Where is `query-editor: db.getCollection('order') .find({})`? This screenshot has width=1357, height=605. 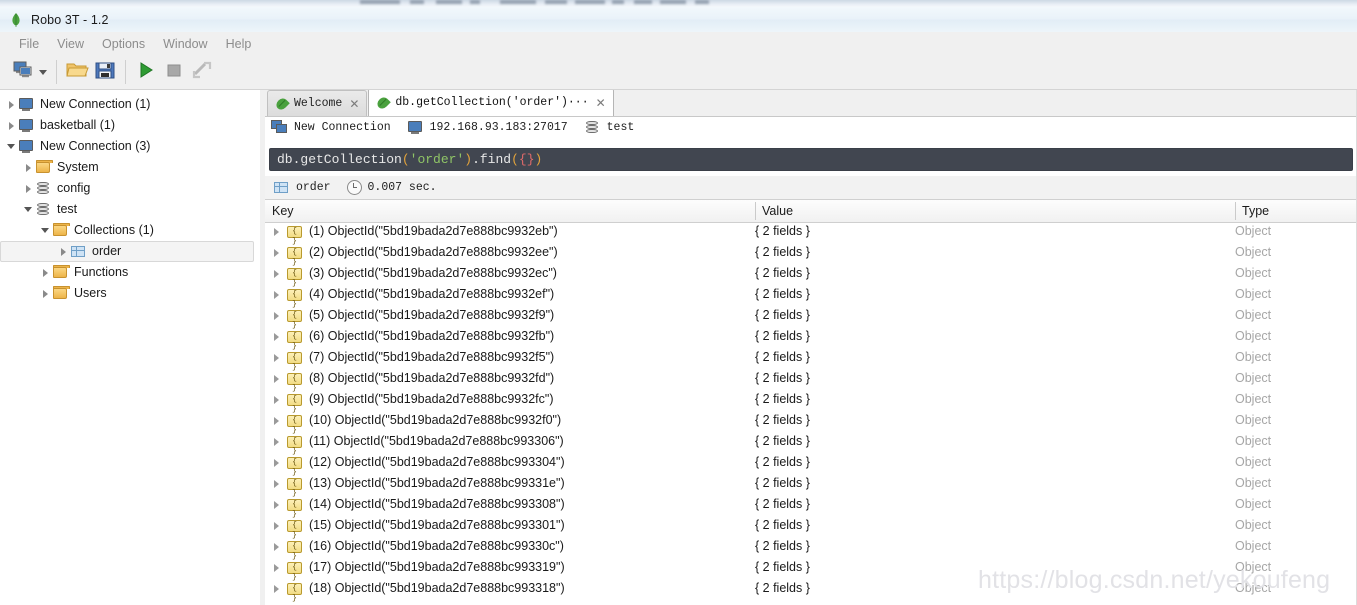
query-editor: db.getCollection('order') .find({}) is located at coordinates (811, 159).